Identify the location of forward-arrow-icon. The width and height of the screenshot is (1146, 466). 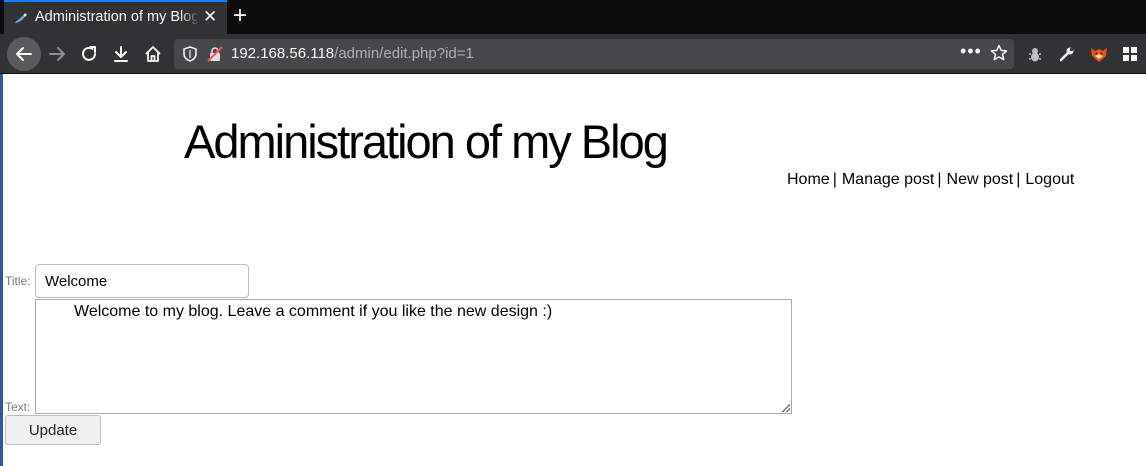
(57, 54).